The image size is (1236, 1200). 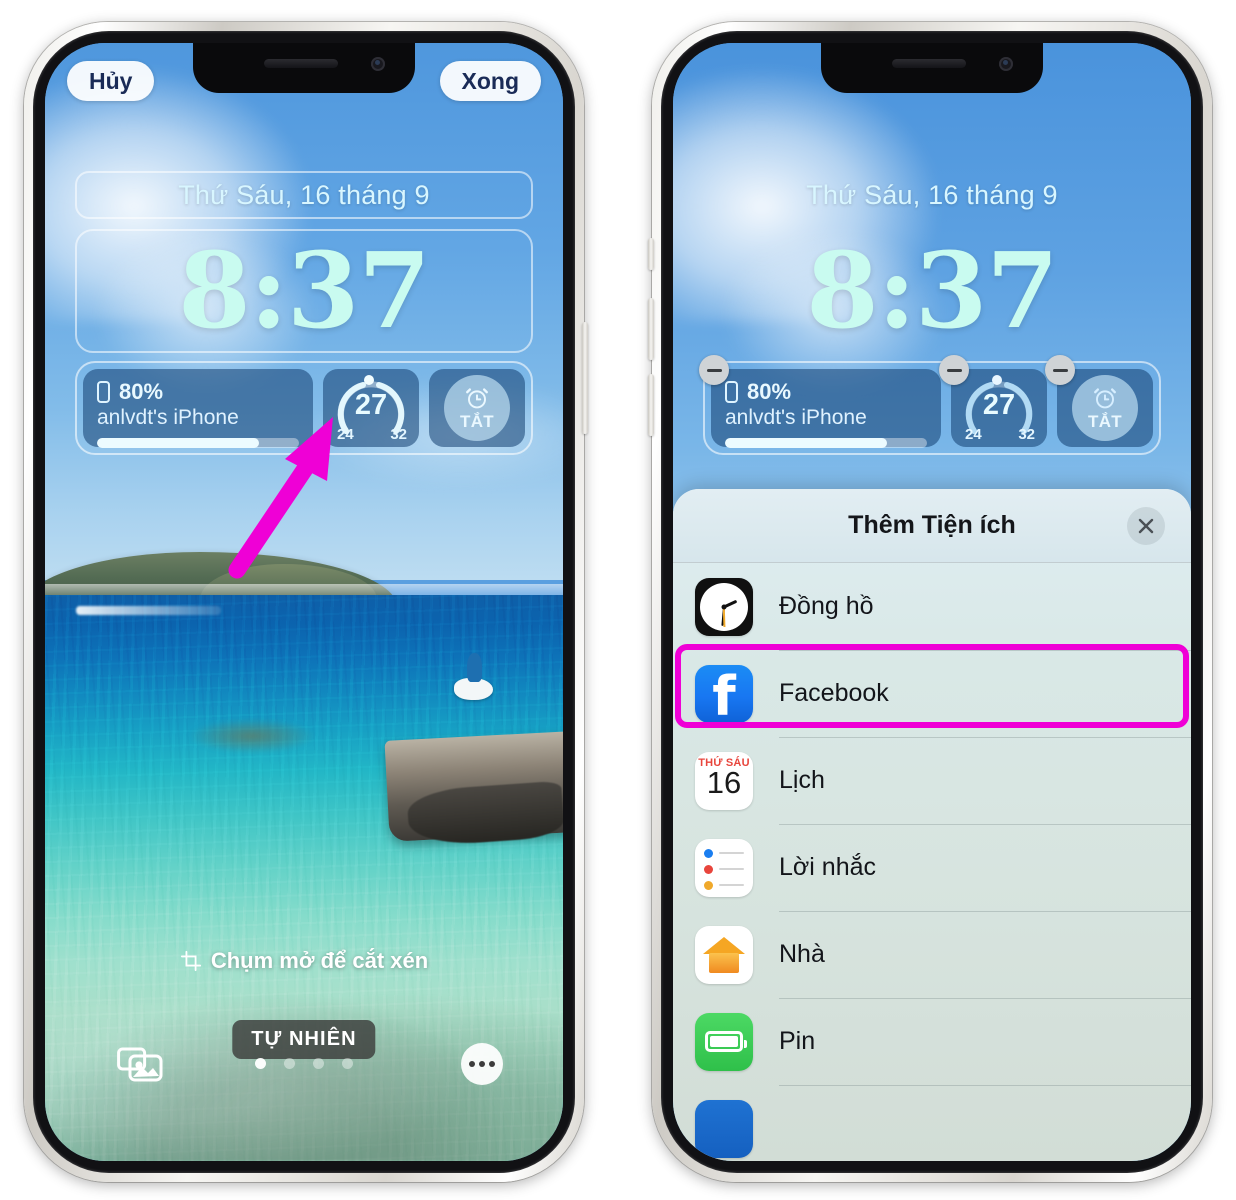 I want to click on app-row-clock: Đồng hồ, so click(x=932, y=606).